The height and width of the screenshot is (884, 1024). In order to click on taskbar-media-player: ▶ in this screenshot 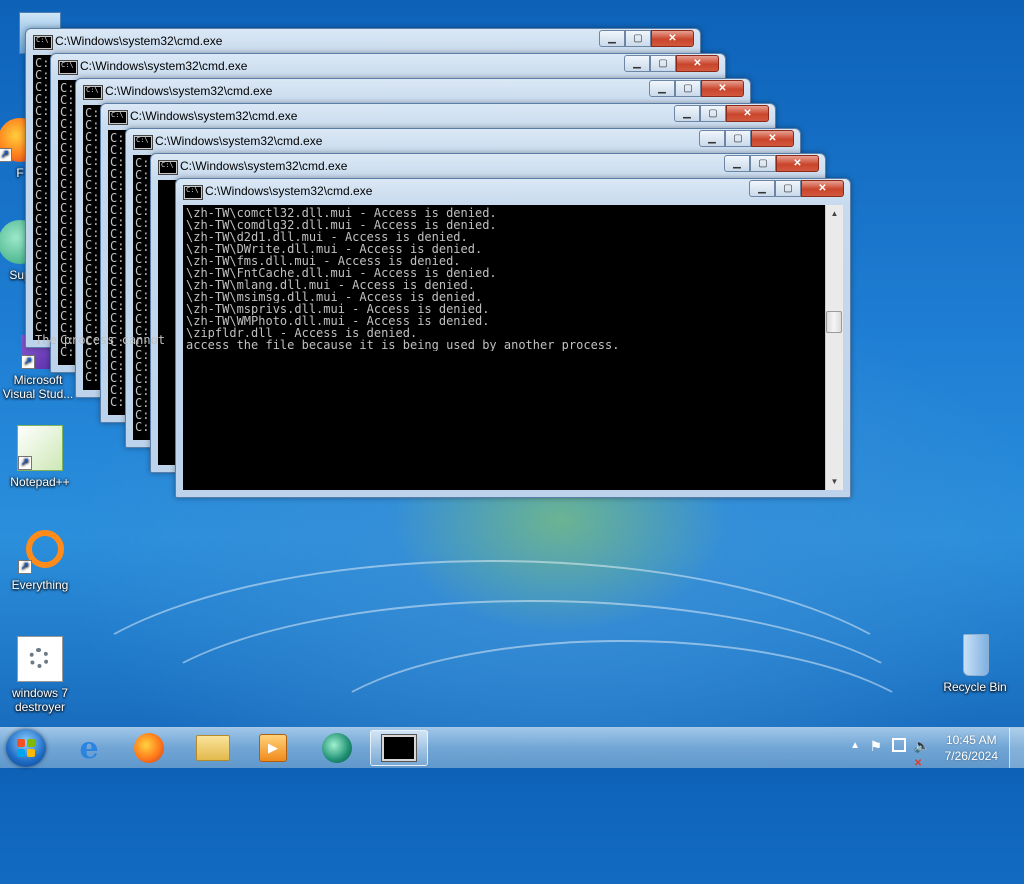, I will do `click(273, 748)`.